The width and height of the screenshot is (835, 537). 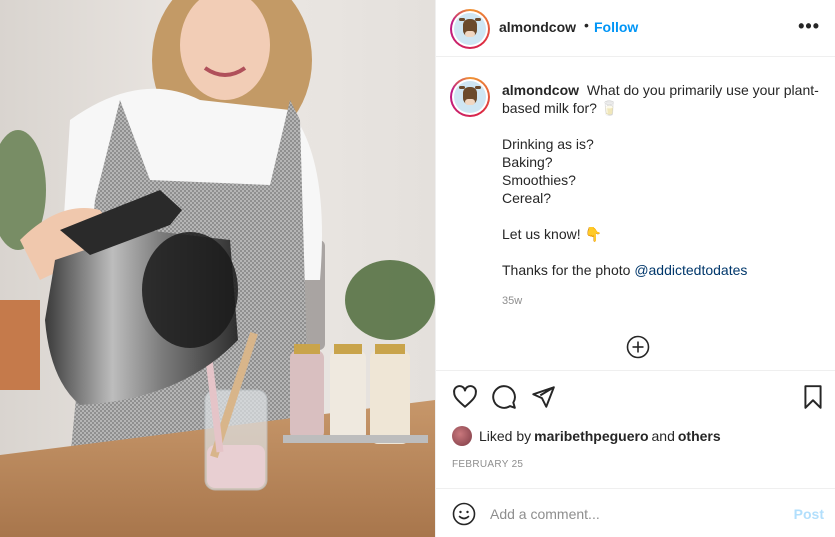 I want to click on caption-option: Drinking as is?, so click(x=548, y=144).